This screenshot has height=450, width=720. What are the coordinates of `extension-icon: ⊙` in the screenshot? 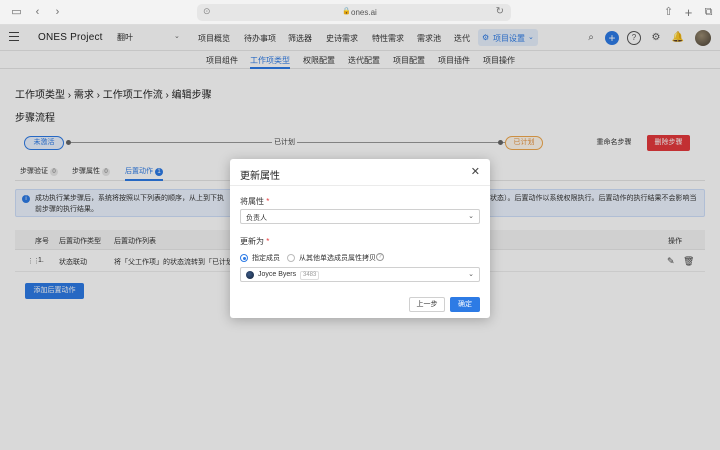 It's located at (207, 11).